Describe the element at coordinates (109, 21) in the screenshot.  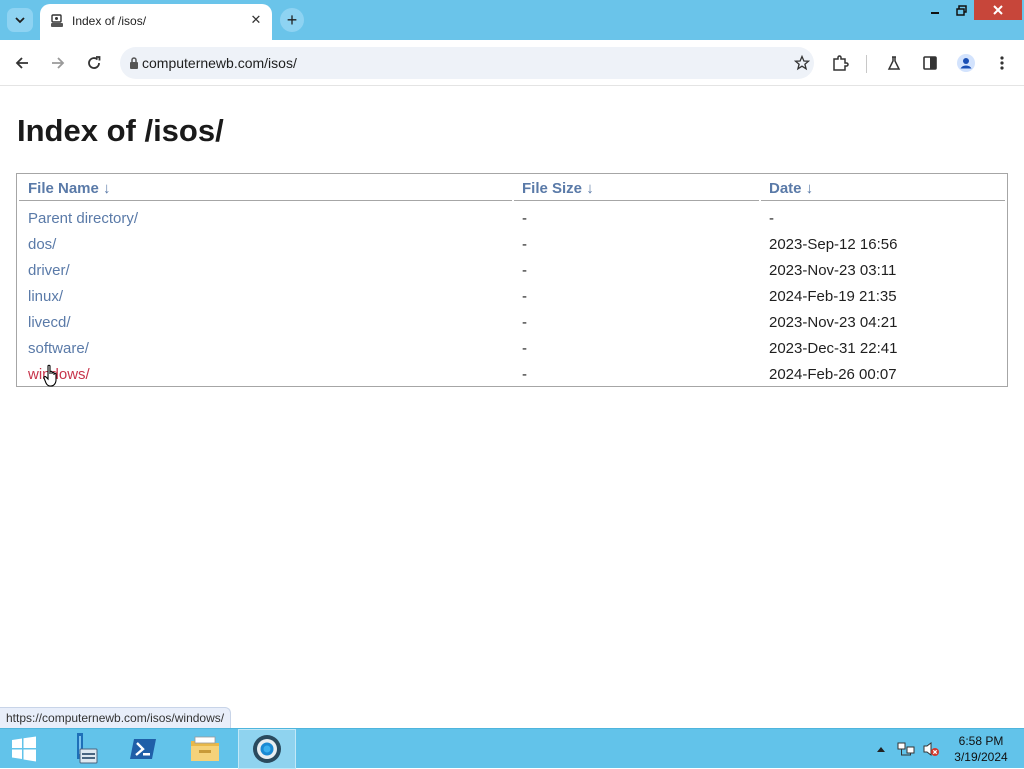
I see `tab-title: Index of /isos/` at that location.